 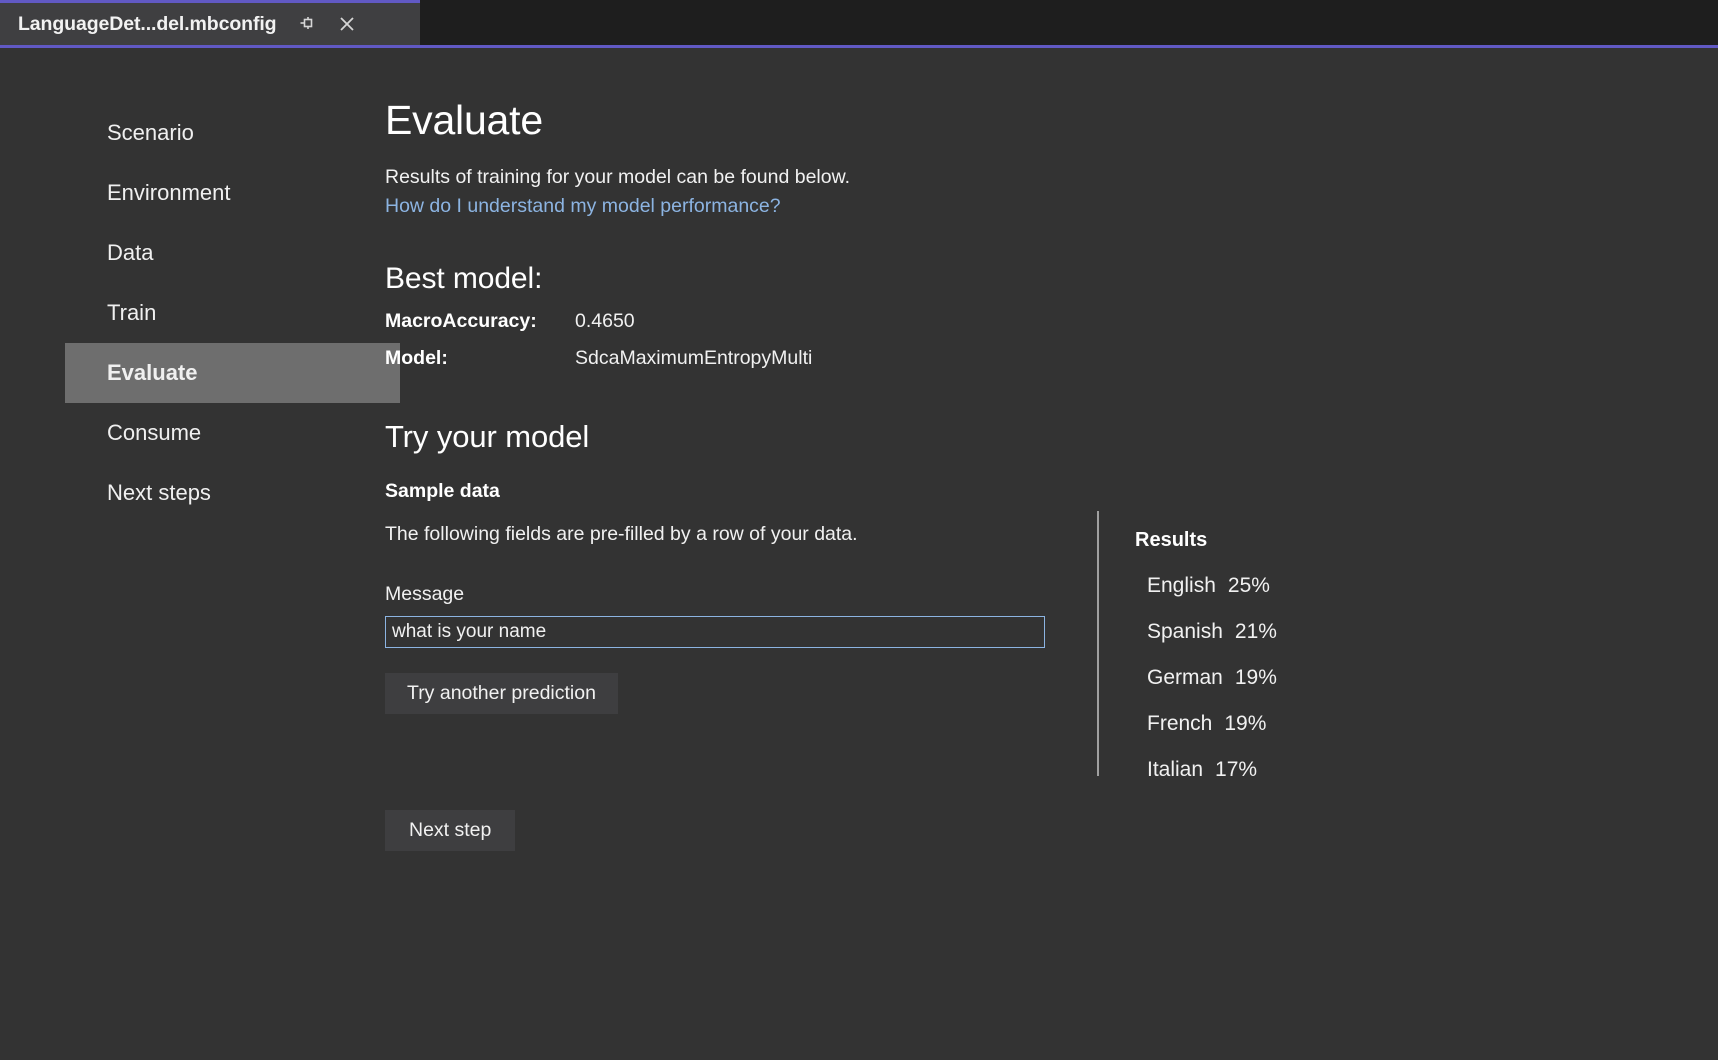 I want to click on sidebar-item-label: Scenario, so click(x=150, y=132).